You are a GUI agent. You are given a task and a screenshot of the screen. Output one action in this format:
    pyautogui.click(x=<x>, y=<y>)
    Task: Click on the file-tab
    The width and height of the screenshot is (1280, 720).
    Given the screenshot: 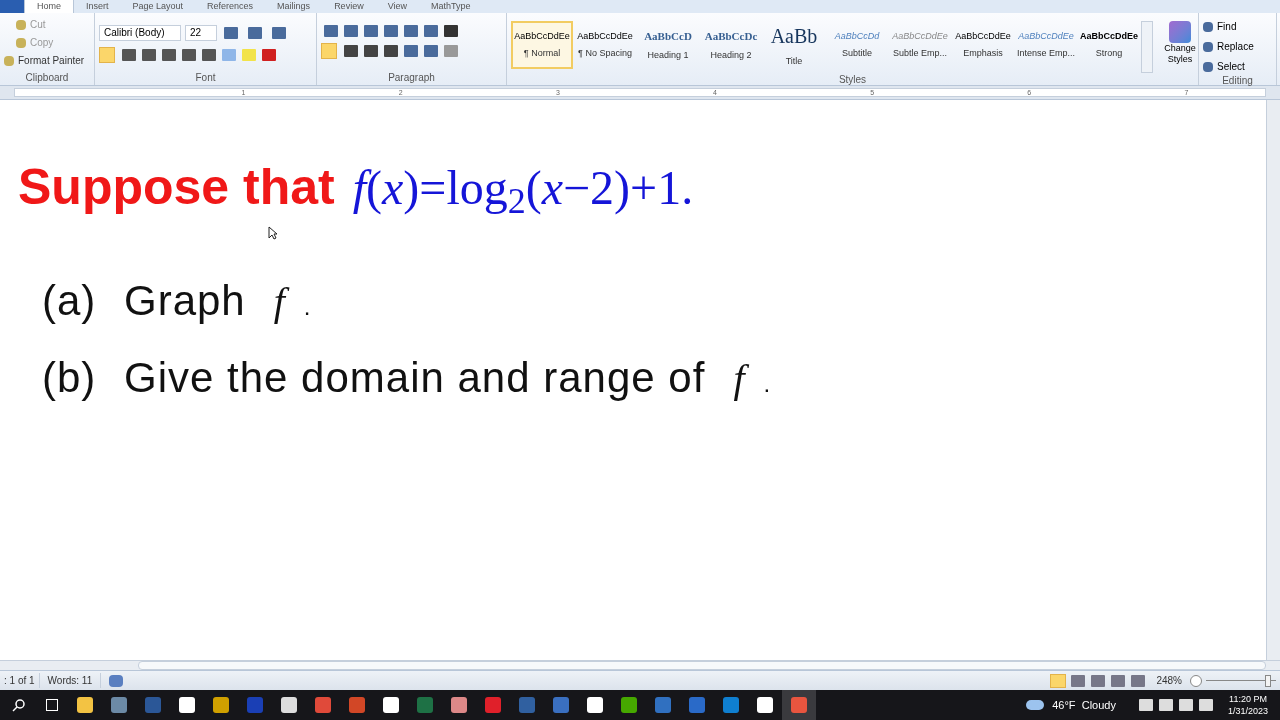 What is the action you would take?
    pyautogui.click(x=12, y=6)
    